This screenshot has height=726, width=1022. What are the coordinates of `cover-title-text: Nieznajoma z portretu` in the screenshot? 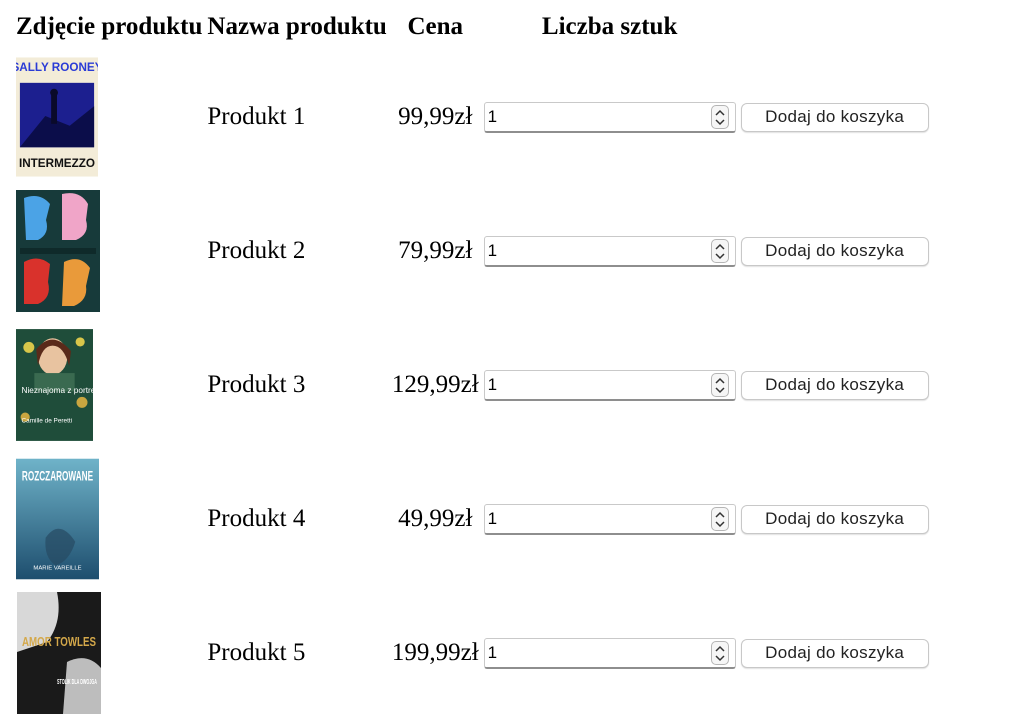 It's located at (58, 390).